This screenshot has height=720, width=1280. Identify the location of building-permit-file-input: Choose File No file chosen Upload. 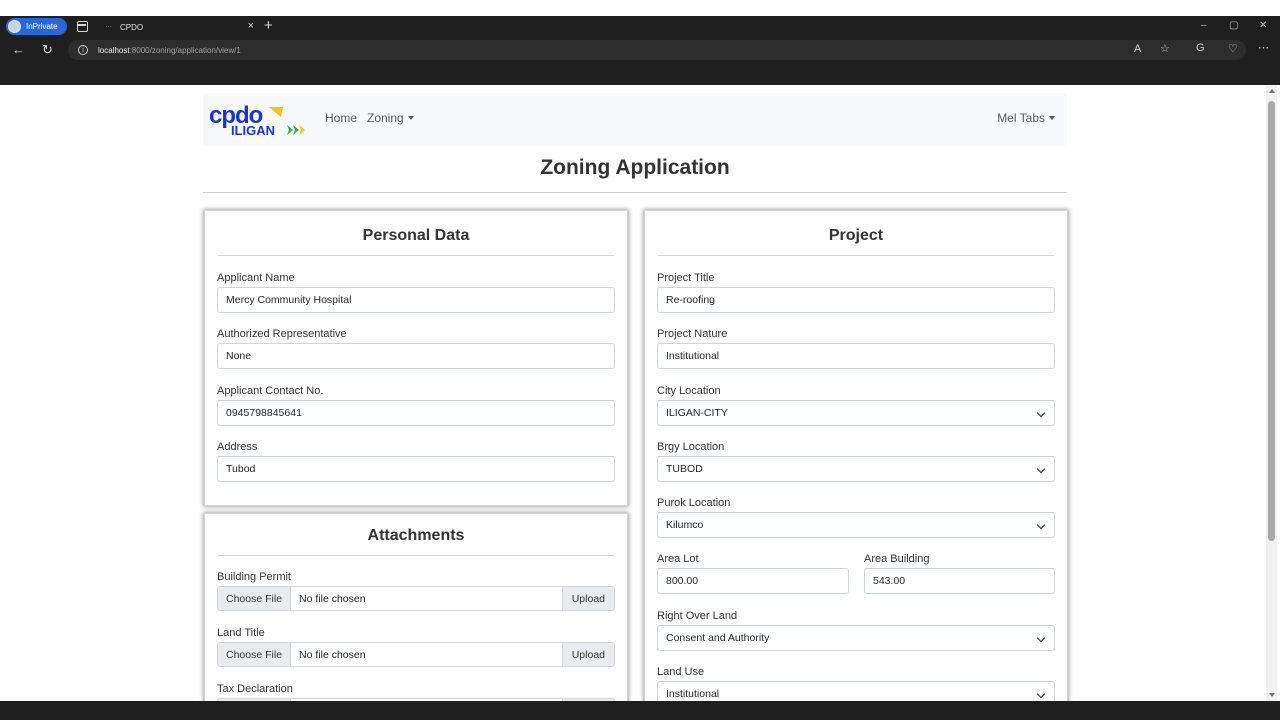
(416, 598).